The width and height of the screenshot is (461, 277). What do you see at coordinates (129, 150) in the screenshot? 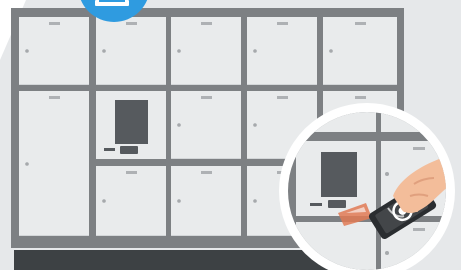
I see `panel-slot-large` at bounding box center [129, 150].